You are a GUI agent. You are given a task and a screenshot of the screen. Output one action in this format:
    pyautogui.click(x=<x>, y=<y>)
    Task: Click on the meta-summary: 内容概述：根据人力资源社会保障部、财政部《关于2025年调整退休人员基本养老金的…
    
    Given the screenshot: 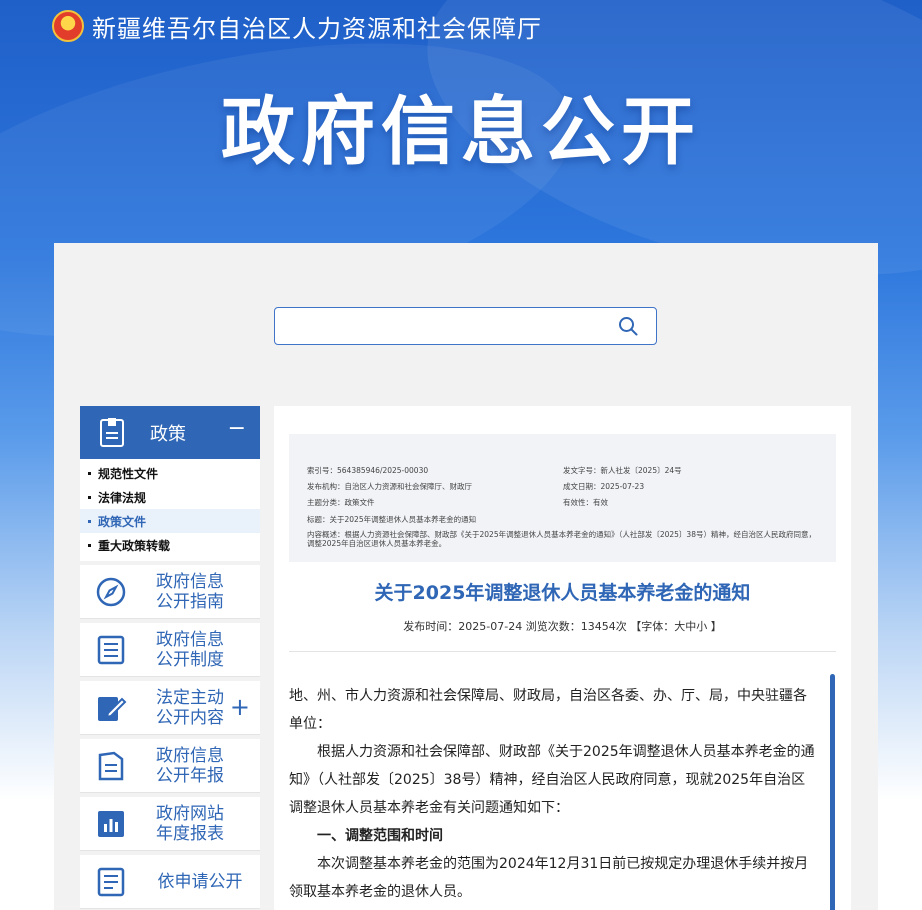 What is the action you would take?
    pyautogui.click(x=561, y=539)
    